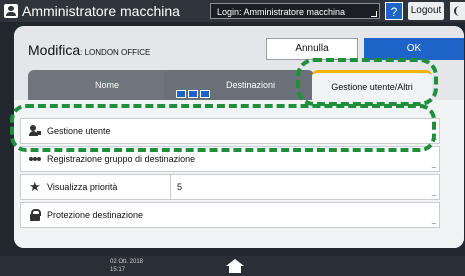  Describe the element at coordinates (115, 52) in the screenshot. I see `dialog-subtitle: : LONDON OFFICE` at that location.